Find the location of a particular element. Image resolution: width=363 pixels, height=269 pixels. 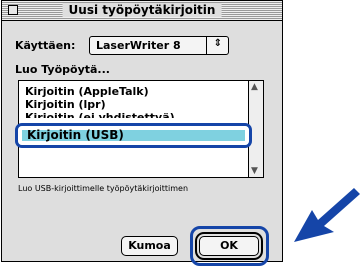

list-scrollbar: ▲ ▼ is located at coordinates (255, 129).